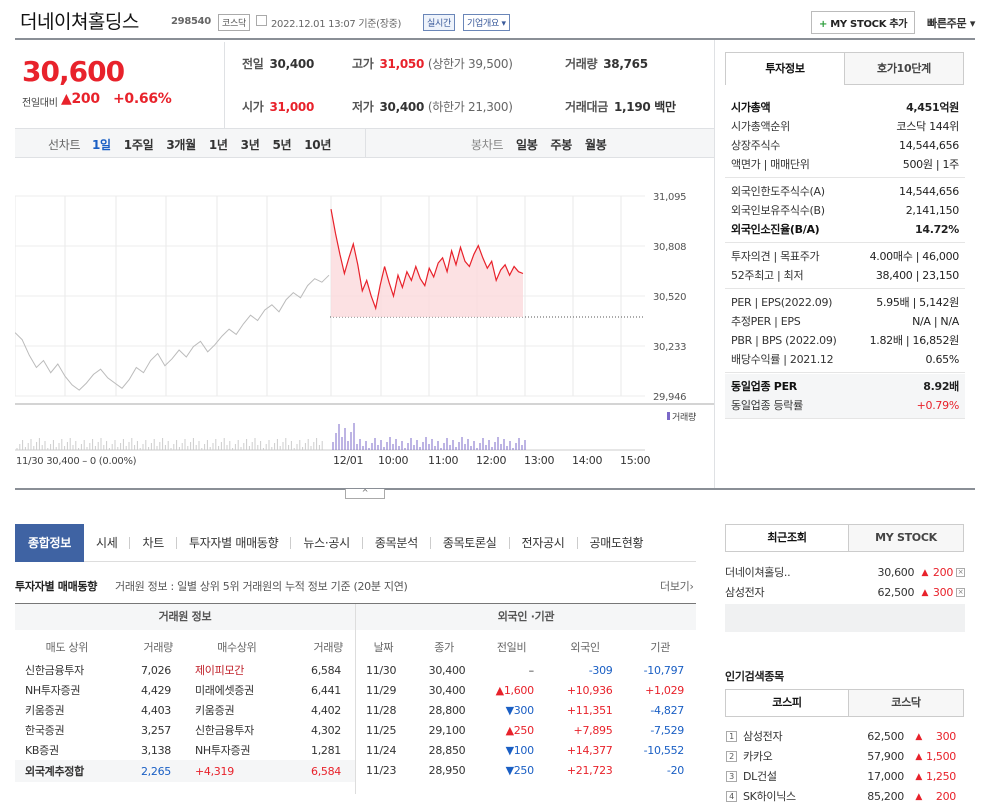  What do you see at coordinates (845, 737) in the screenshot?
I see `popular-item: 1 삼성전자 62,500 ▲ 300` at bounding box center [845, 737].